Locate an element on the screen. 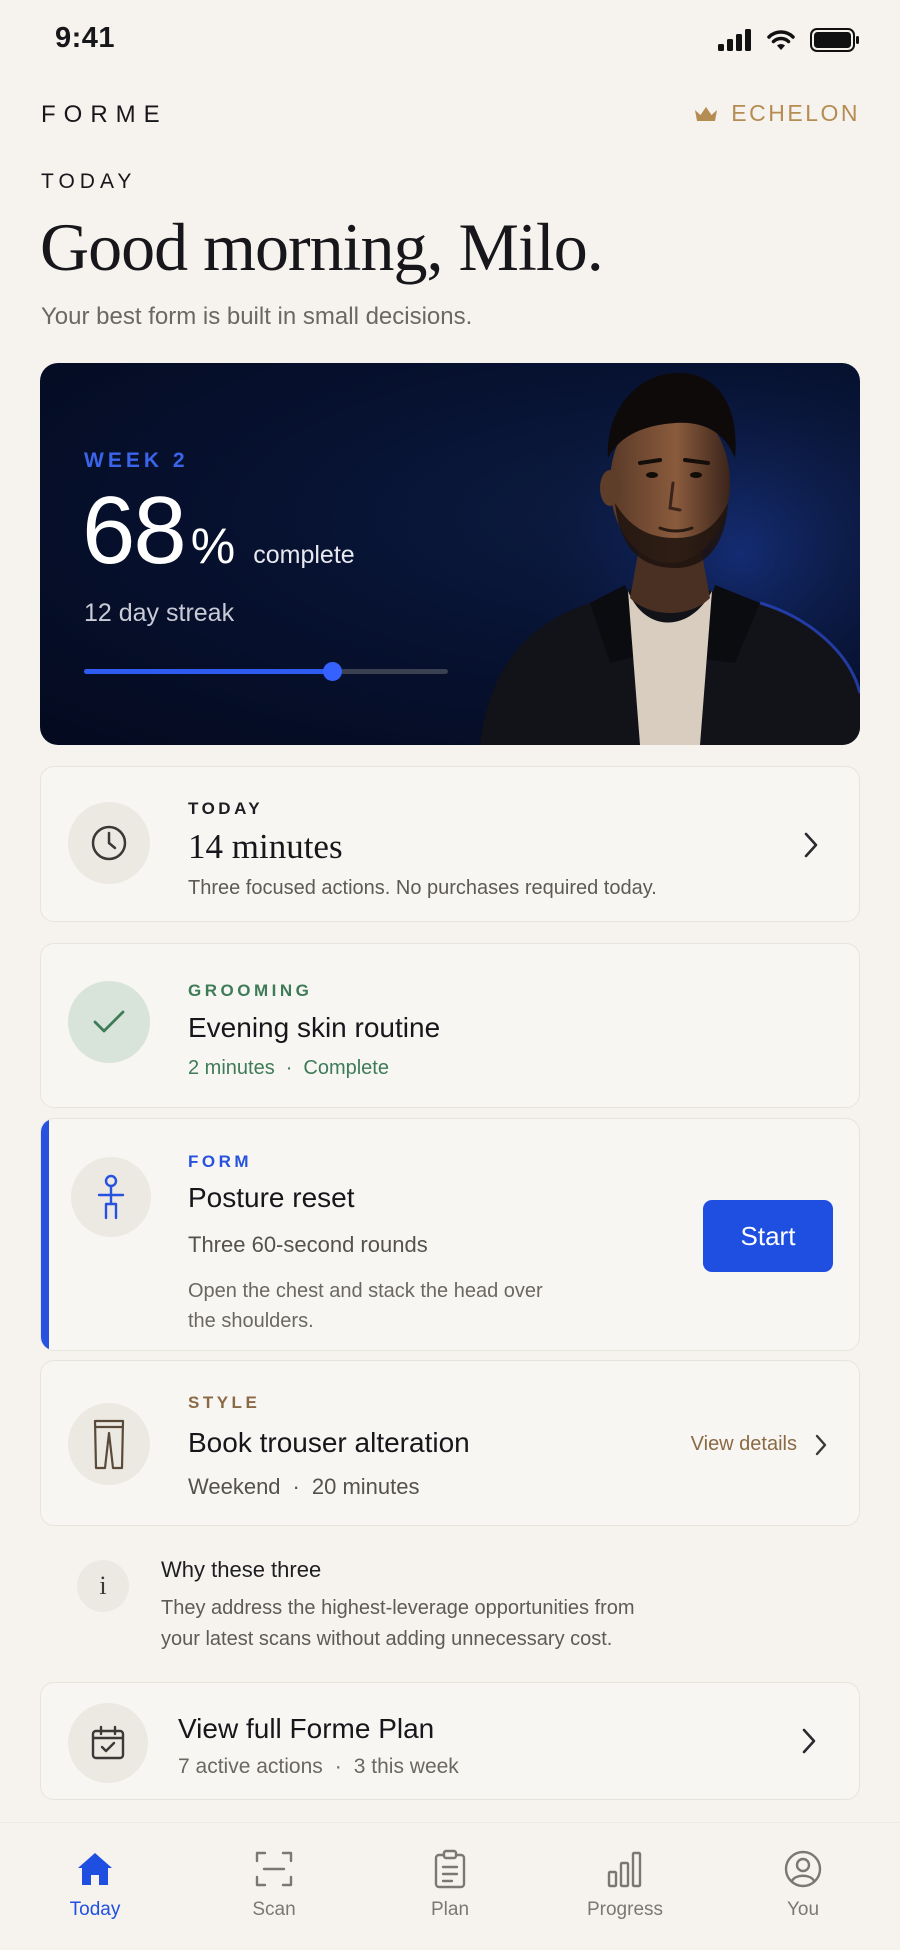  clock-icon-badge is located at coordinates (109, 843).